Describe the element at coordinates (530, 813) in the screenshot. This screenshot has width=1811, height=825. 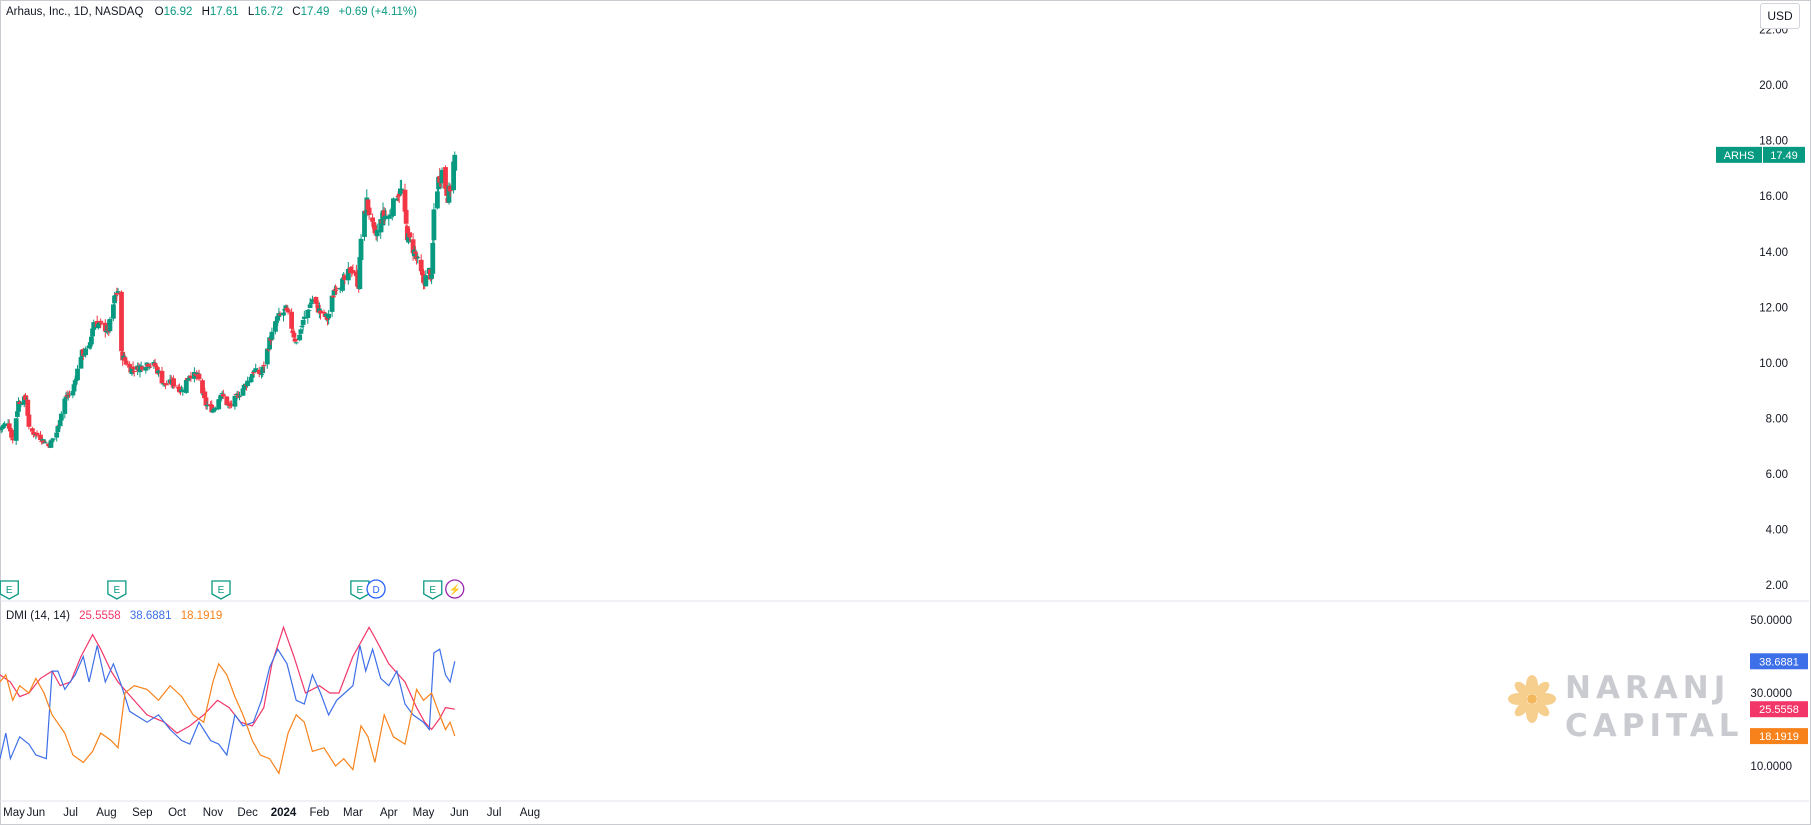
I see `time-axis-tick: Aug` at that location.